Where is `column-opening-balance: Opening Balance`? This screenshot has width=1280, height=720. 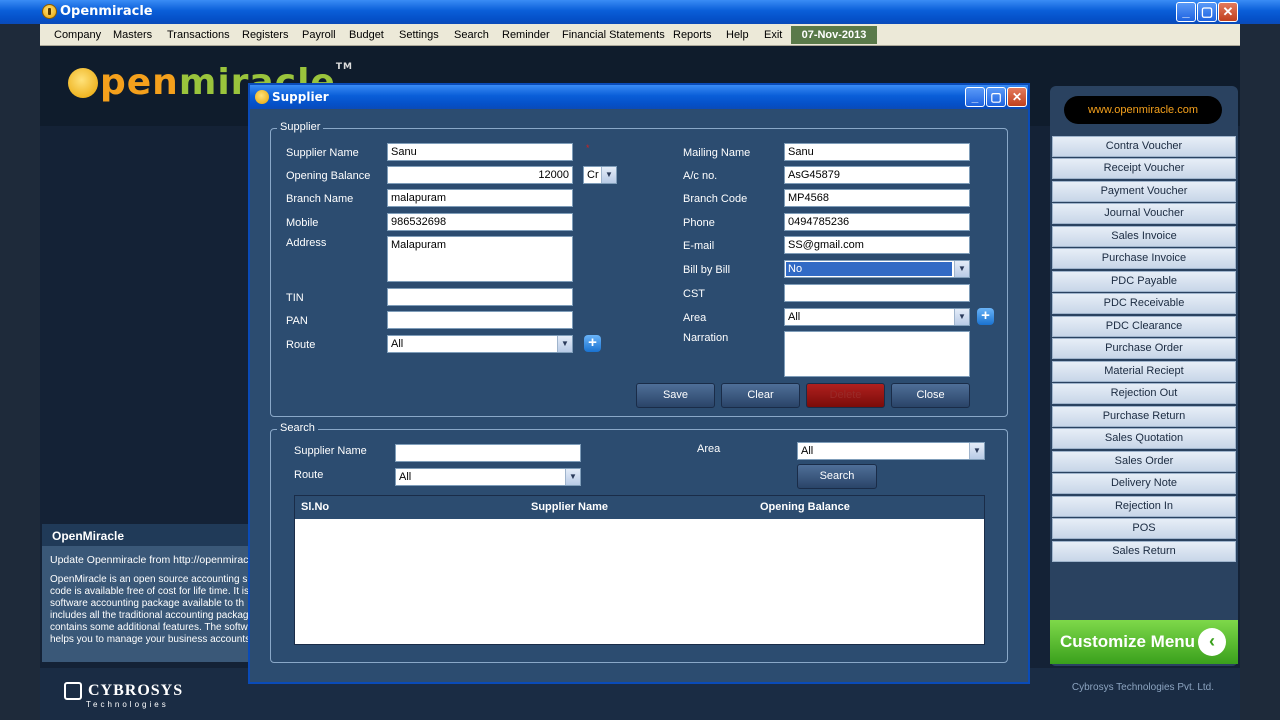
column-opening-balance: Opening Balance is located at coordinates (805, 507).